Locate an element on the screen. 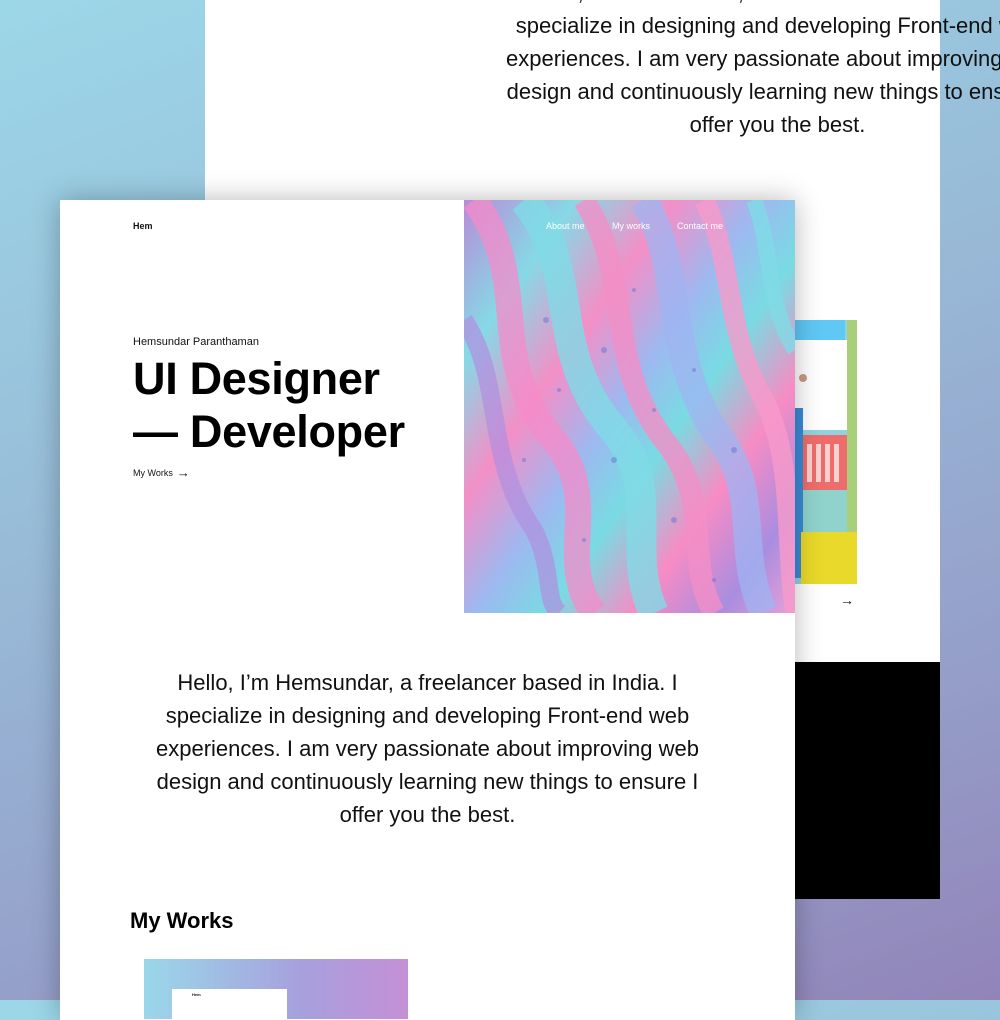 The height and width of the screenshot is (1020, 1000). fluid-swirls is located at coordinates (629, 406).